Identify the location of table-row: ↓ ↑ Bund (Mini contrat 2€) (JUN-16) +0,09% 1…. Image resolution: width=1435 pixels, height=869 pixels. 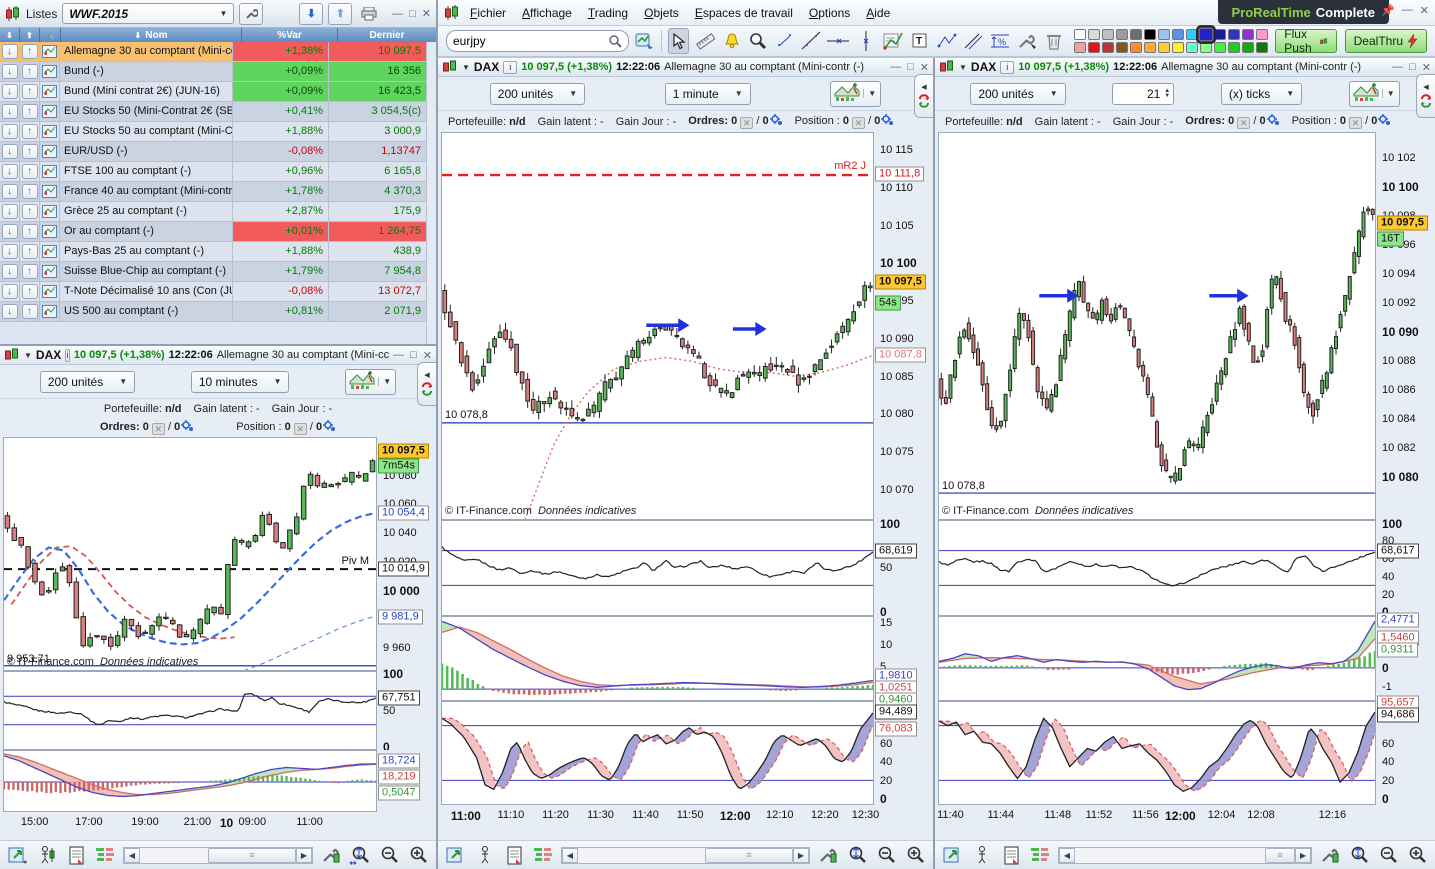
(213, 92).